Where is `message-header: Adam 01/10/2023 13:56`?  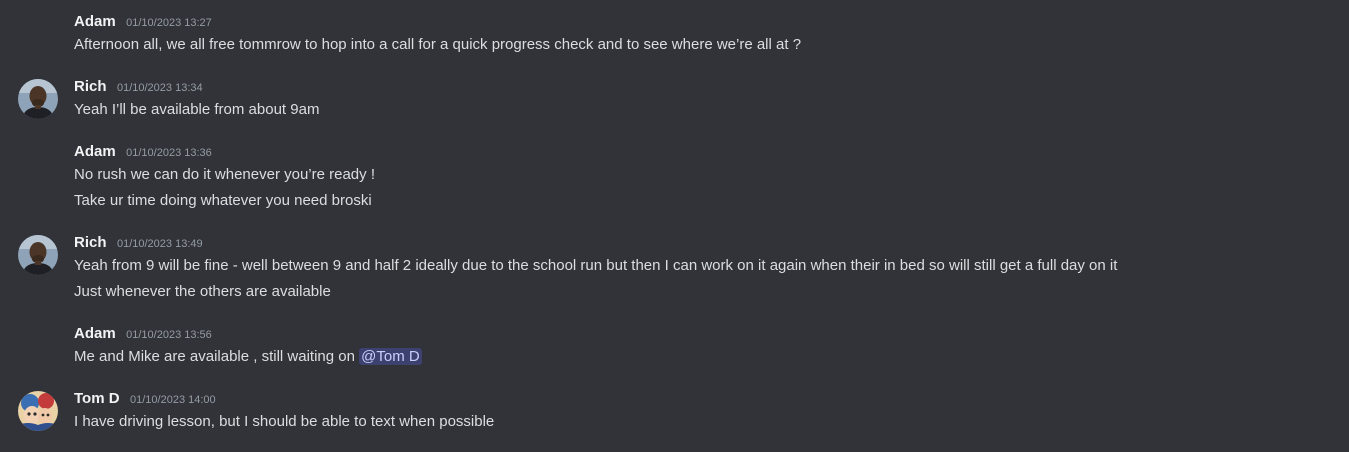
message-header: Adam 01/10/2023 13:56 is located at coordinates (143, 335).